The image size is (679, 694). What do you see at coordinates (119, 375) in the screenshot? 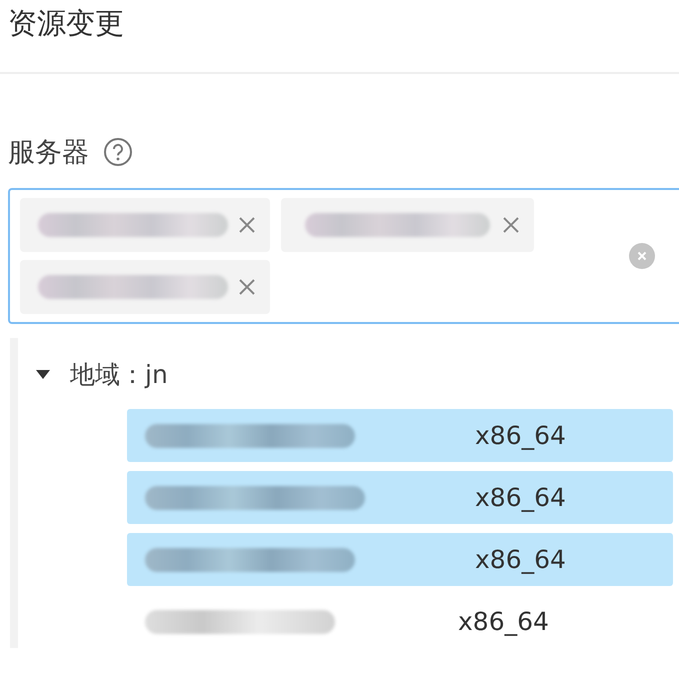
I see `group-label: 地域：jn` at bounding box center [119, 375].